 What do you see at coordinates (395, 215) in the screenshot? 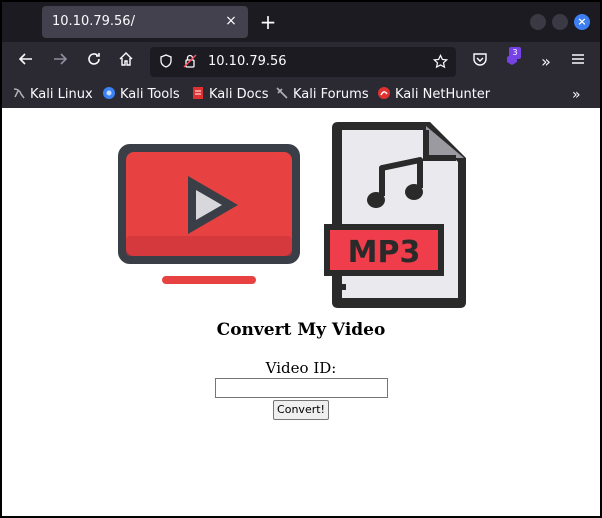
I see `mp3-file-icon: MP3` at bounding box center [395, 215].